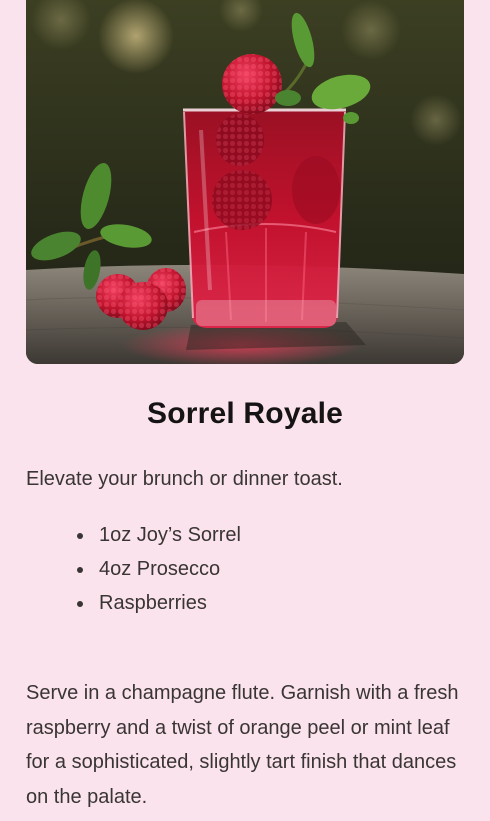 This screenshot has height=821, width=490. I want to click on ingredient-item: Raspberries, so click(120, 606).